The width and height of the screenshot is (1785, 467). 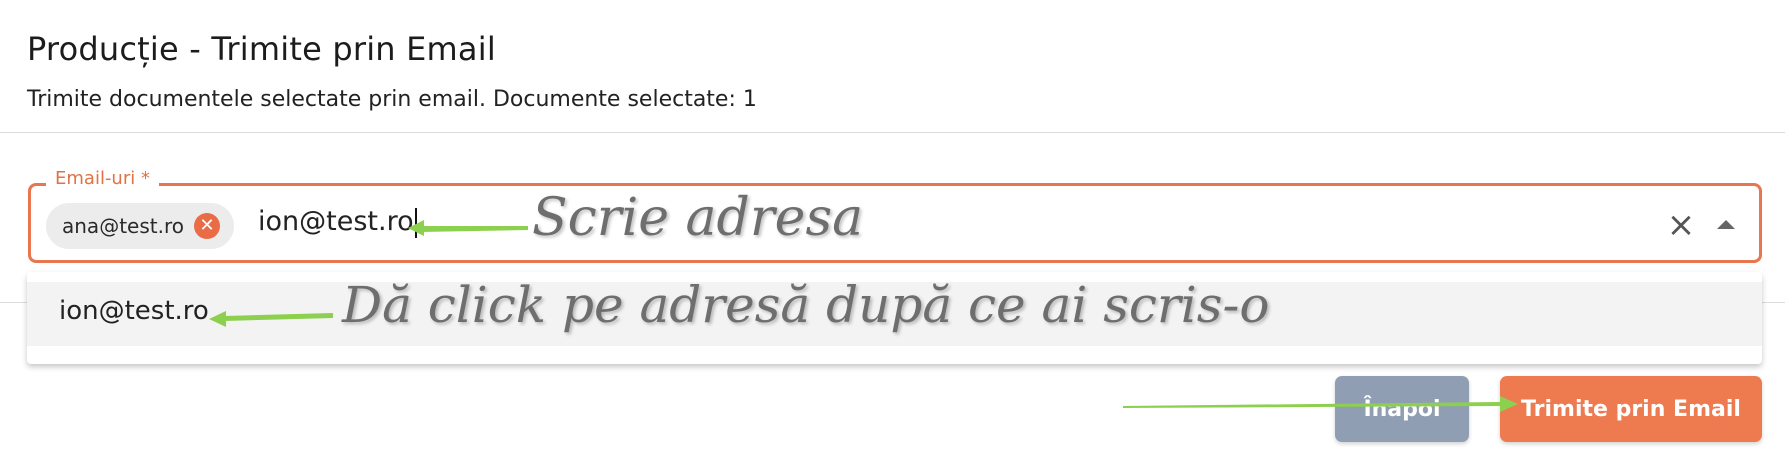 I want to click on arrow-send-hint, so click(x=1320, y=404).